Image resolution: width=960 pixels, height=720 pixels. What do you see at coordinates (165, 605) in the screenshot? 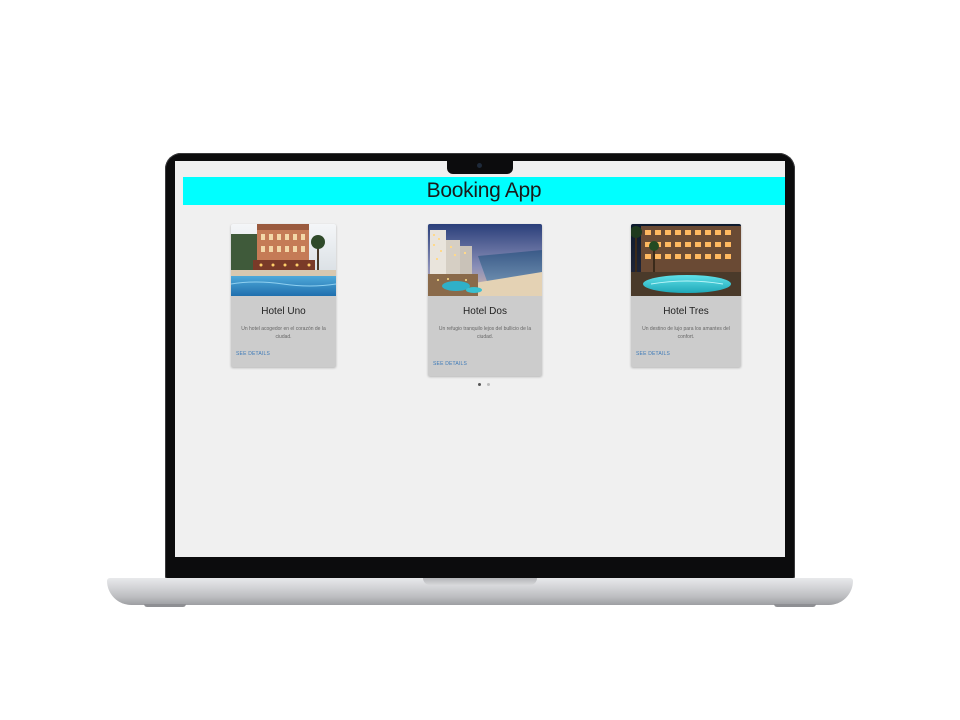
I see `laptop-foot-left` at bounding box center [165, 605].